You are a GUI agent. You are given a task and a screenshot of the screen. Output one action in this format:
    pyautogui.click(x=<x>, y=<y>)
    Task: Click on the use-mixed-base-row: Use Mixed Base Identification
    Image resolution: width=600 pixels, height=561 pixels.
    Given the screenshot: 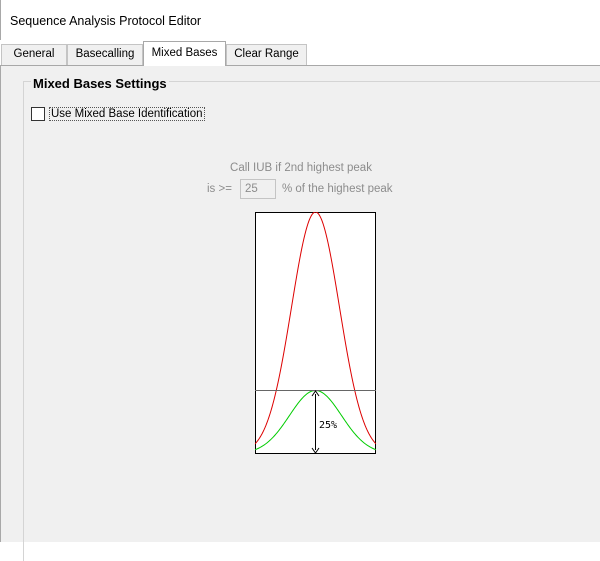 What is the action you would take?
    pyautogui.click(x=118, y=114)
    